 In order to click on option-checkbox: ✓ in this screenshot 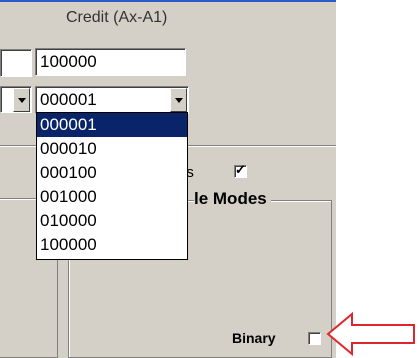, I will do `click(240, 170)`.